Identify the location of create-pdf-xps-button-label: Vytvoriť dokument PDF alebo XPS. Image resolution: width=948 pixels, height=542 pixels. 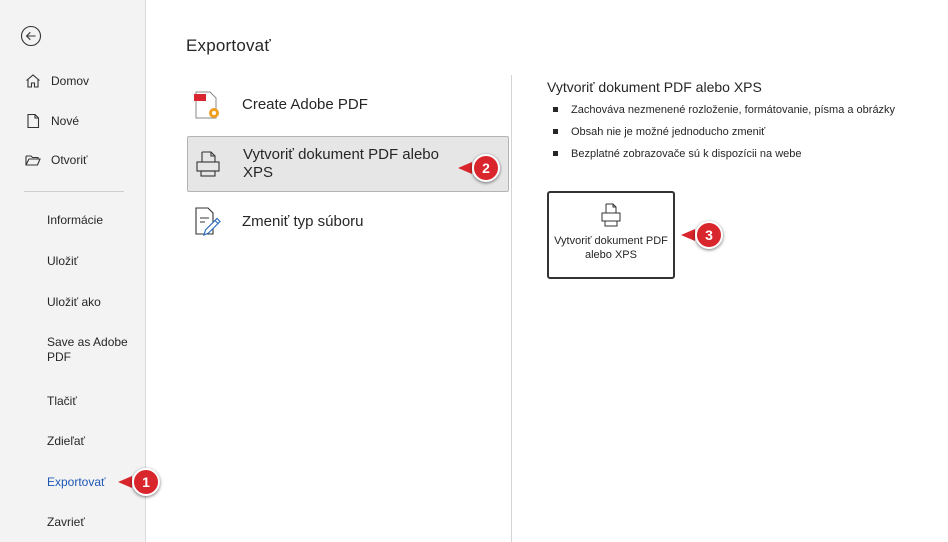
(611, 248).